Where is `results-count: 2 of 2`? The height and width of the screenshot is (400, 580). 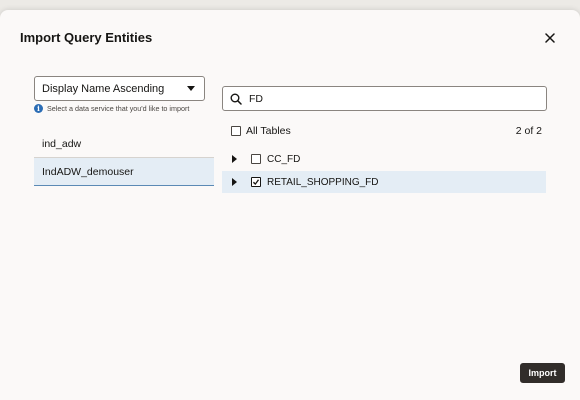
results-count: 2 of 2 is located at coordinates (528, 131).